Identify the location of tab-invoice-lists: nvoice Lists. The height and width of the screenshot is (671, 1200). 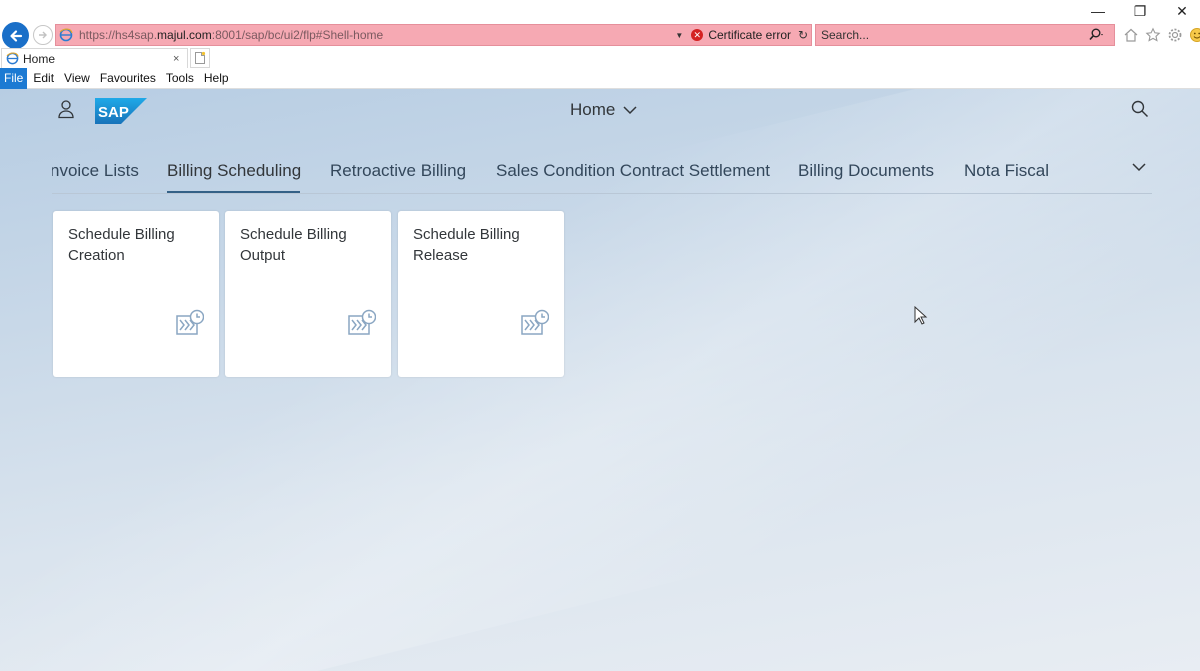
(95, 171).